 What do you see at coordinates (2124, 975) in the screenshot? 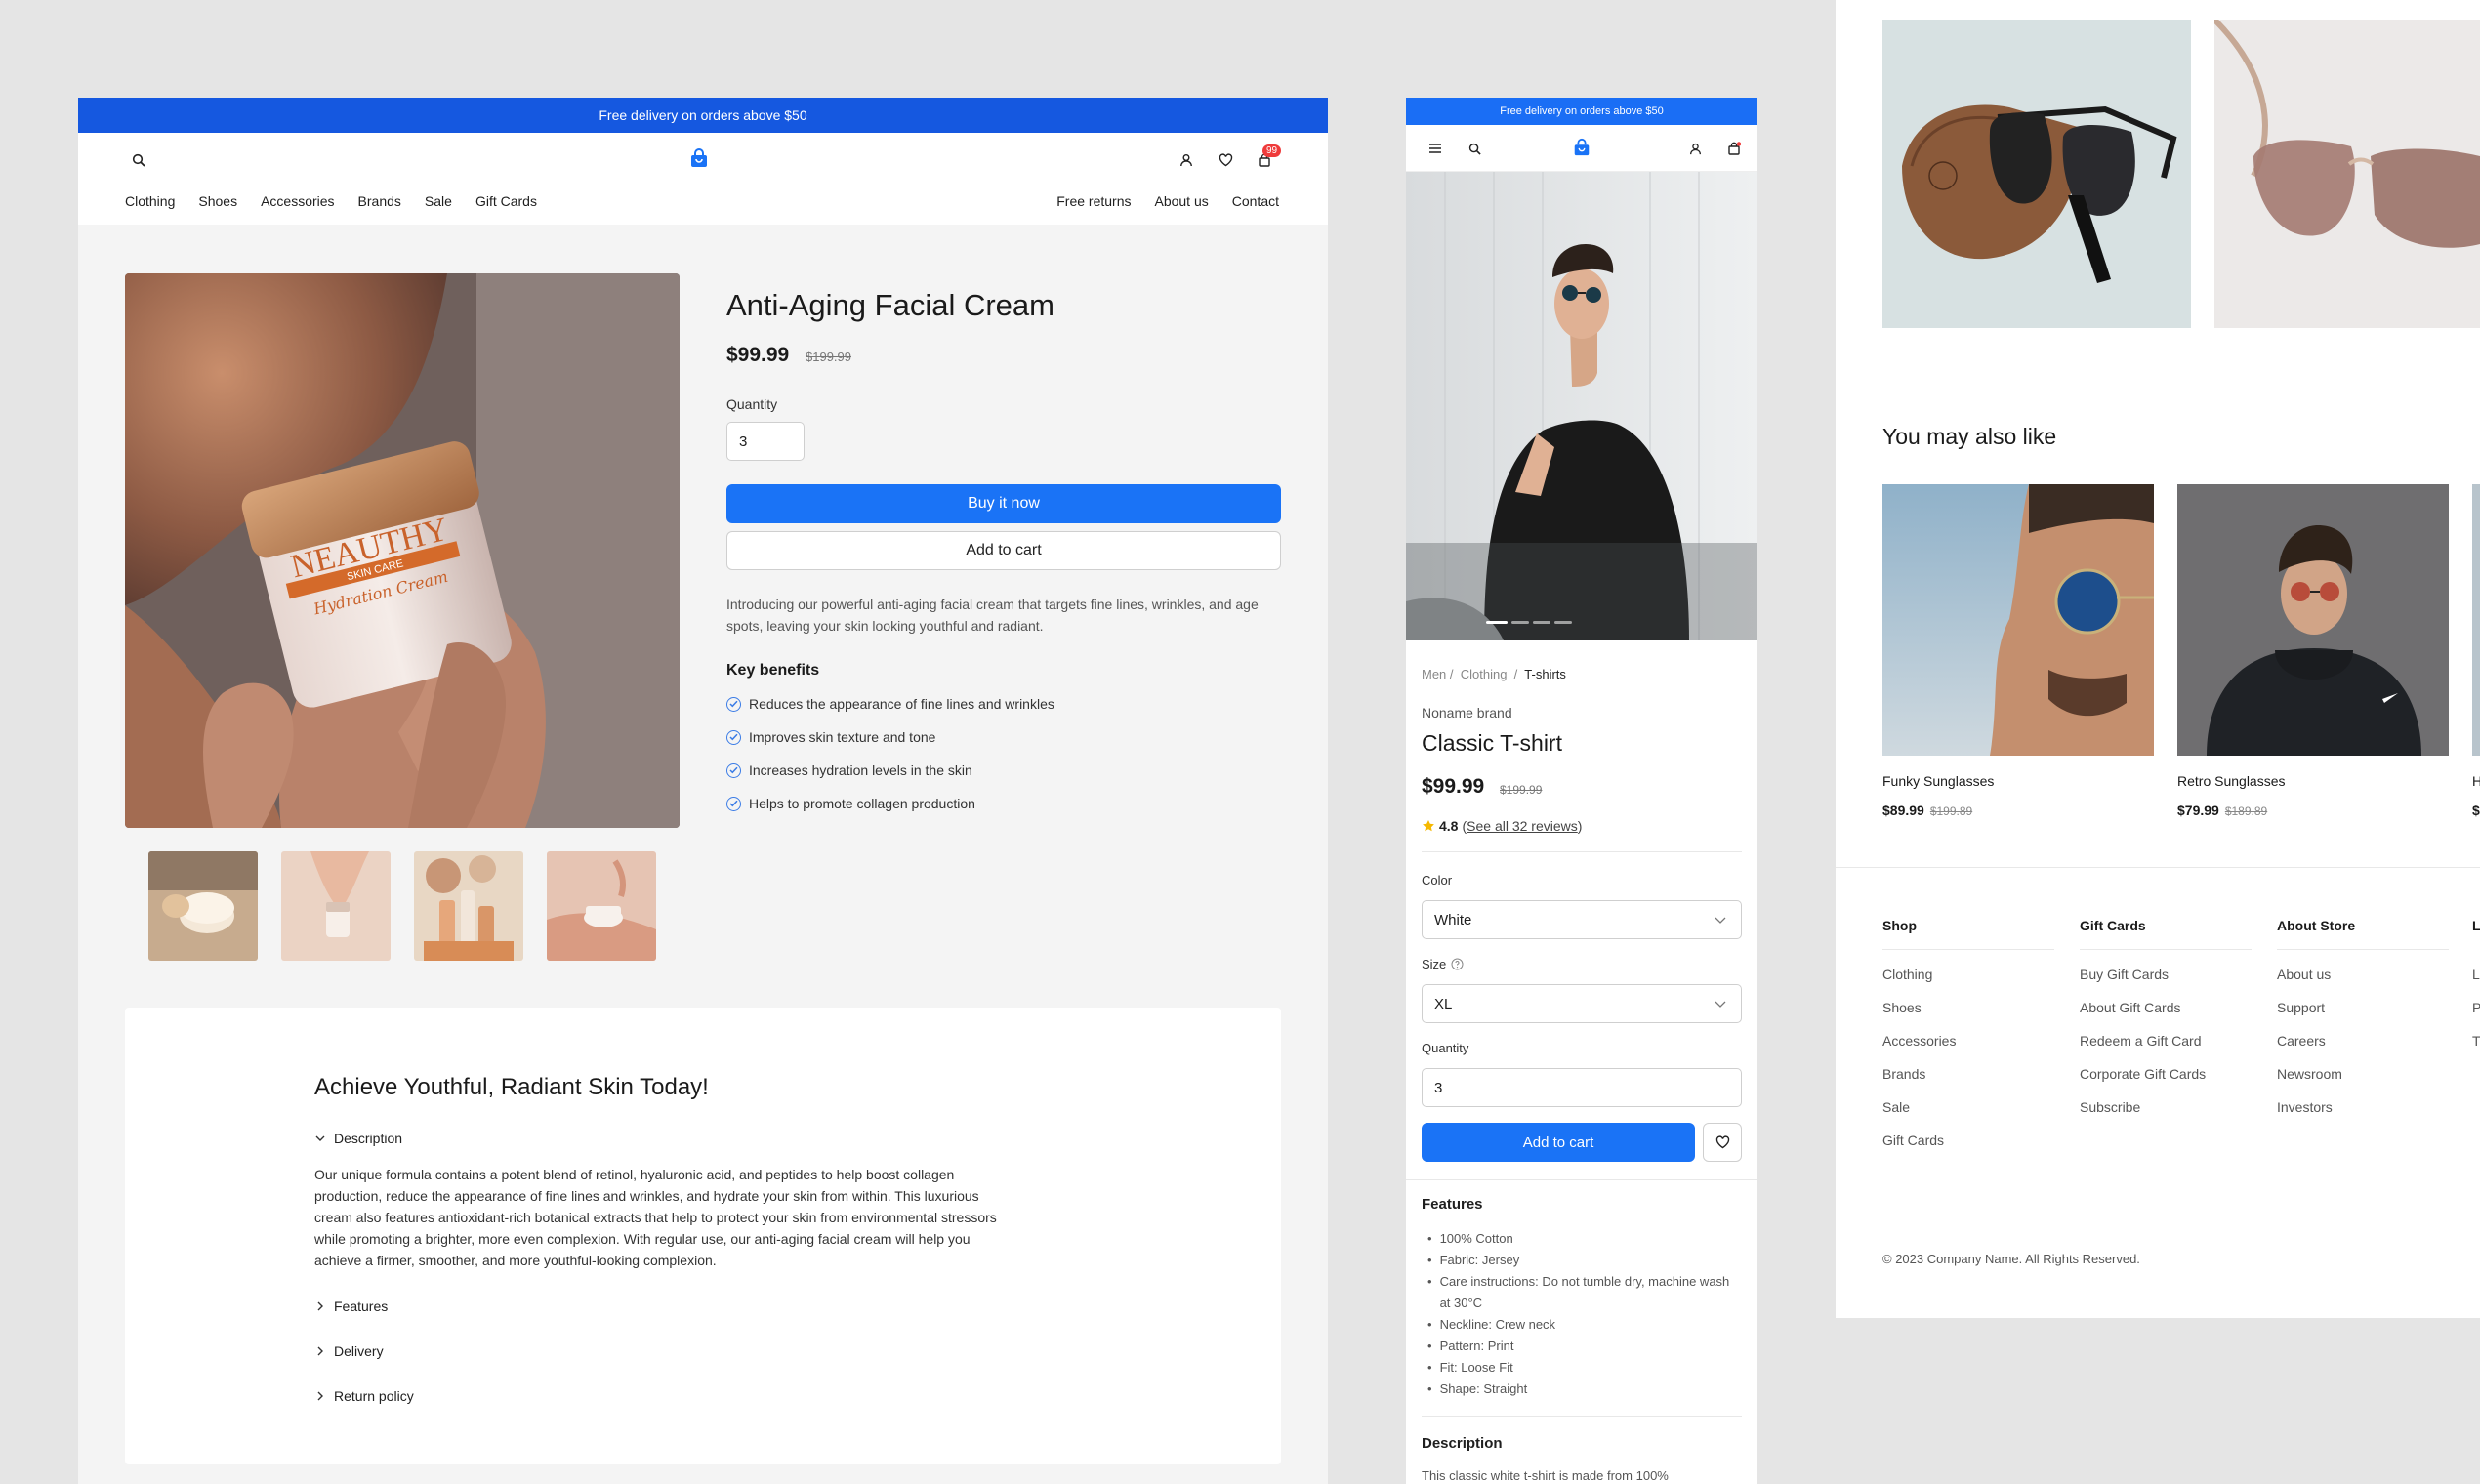
I see `footer-link: Buy Gift Cards` at bounding box center [2124, 975].